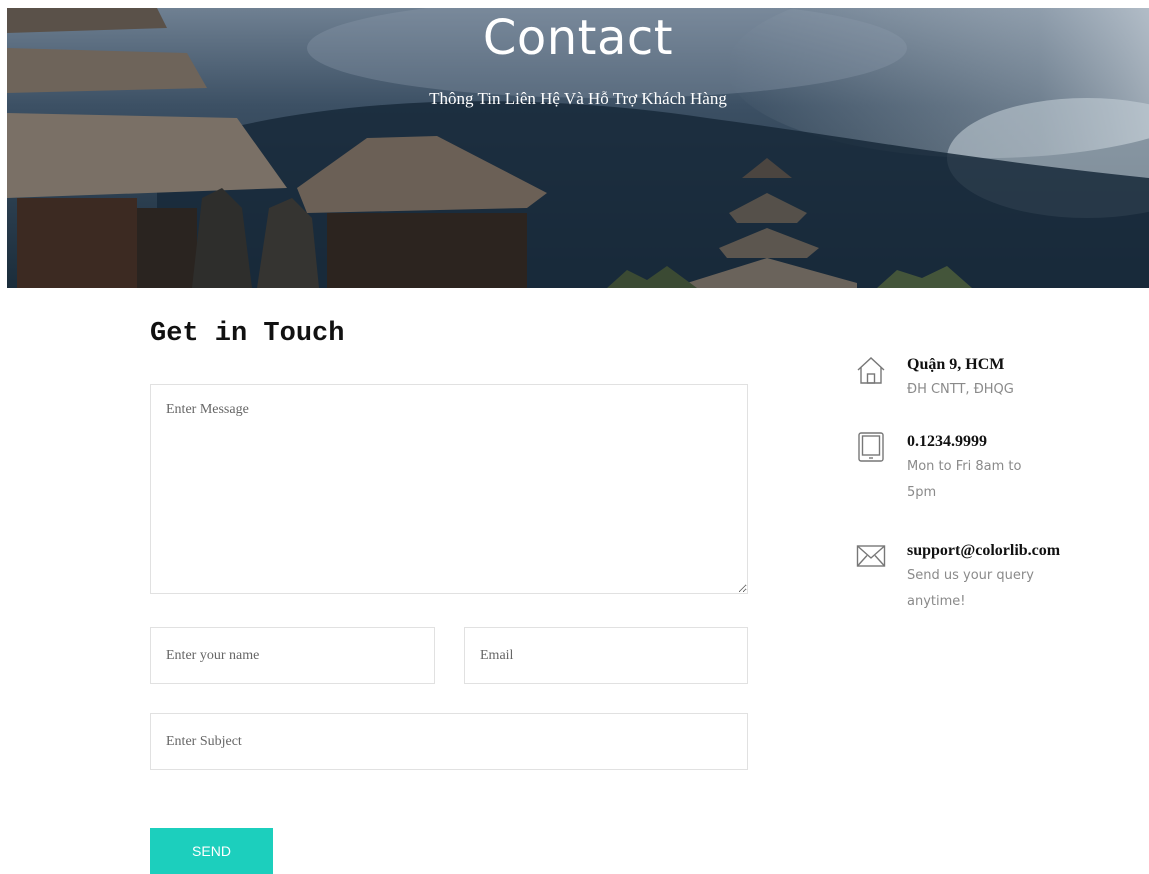  I want to click on name-input, so click(292, 655).